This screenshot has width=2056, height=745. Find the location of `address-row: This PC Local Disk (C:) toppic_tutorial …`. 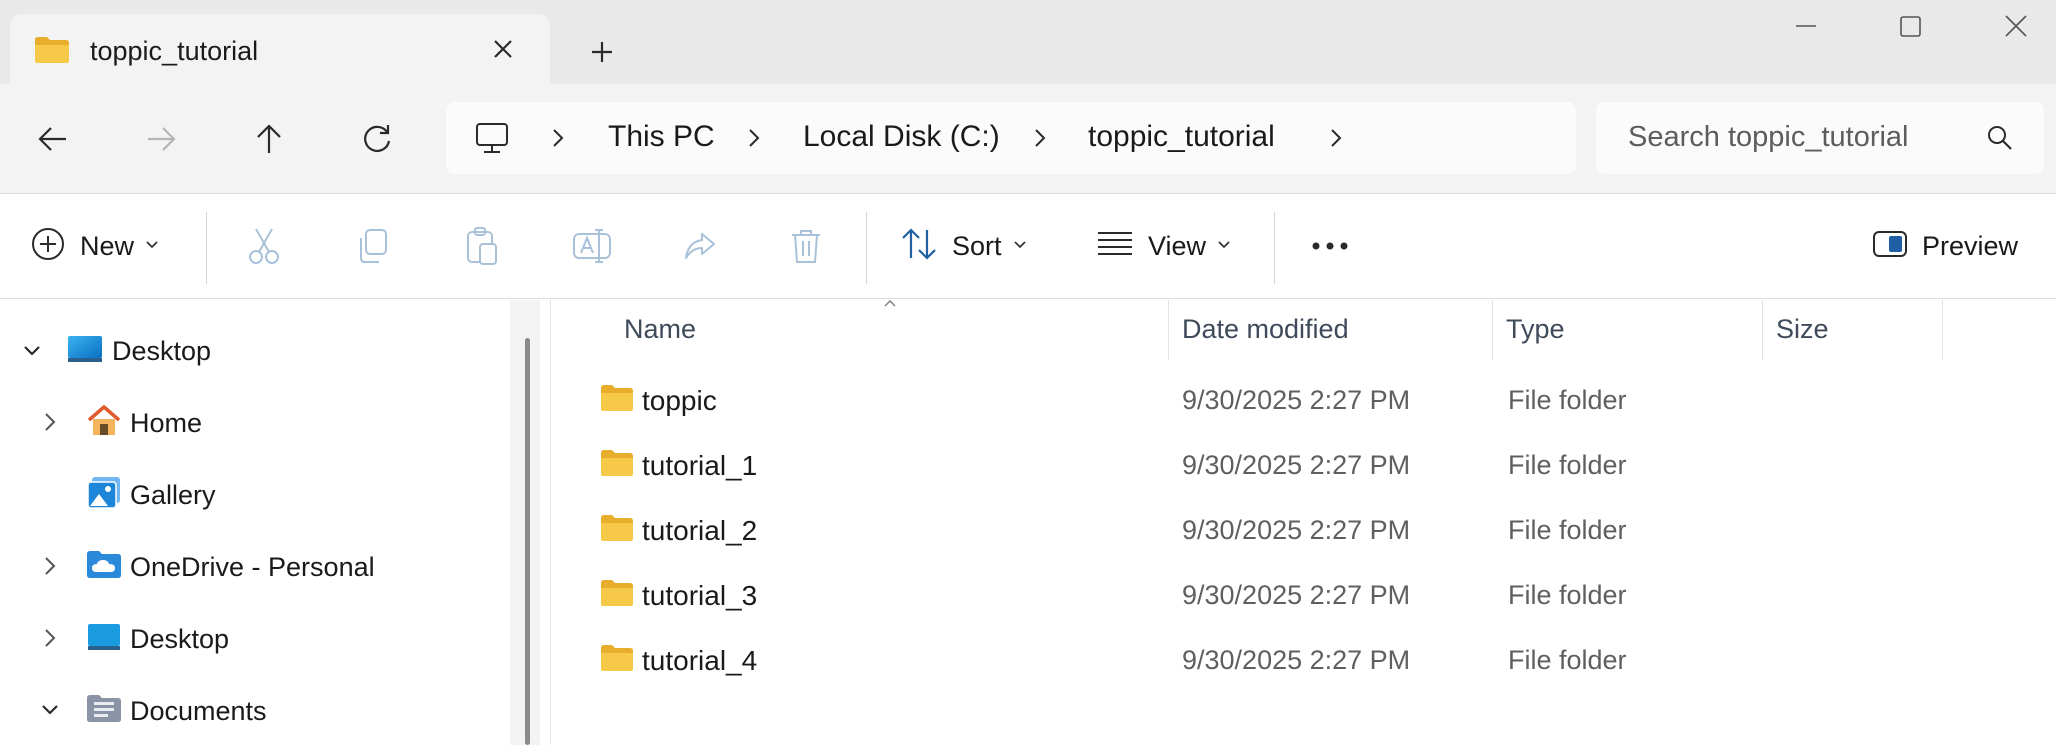

address-row: This PC Local Disk (C:) toppic_tutorial … is located at coordinates (1028, 139).